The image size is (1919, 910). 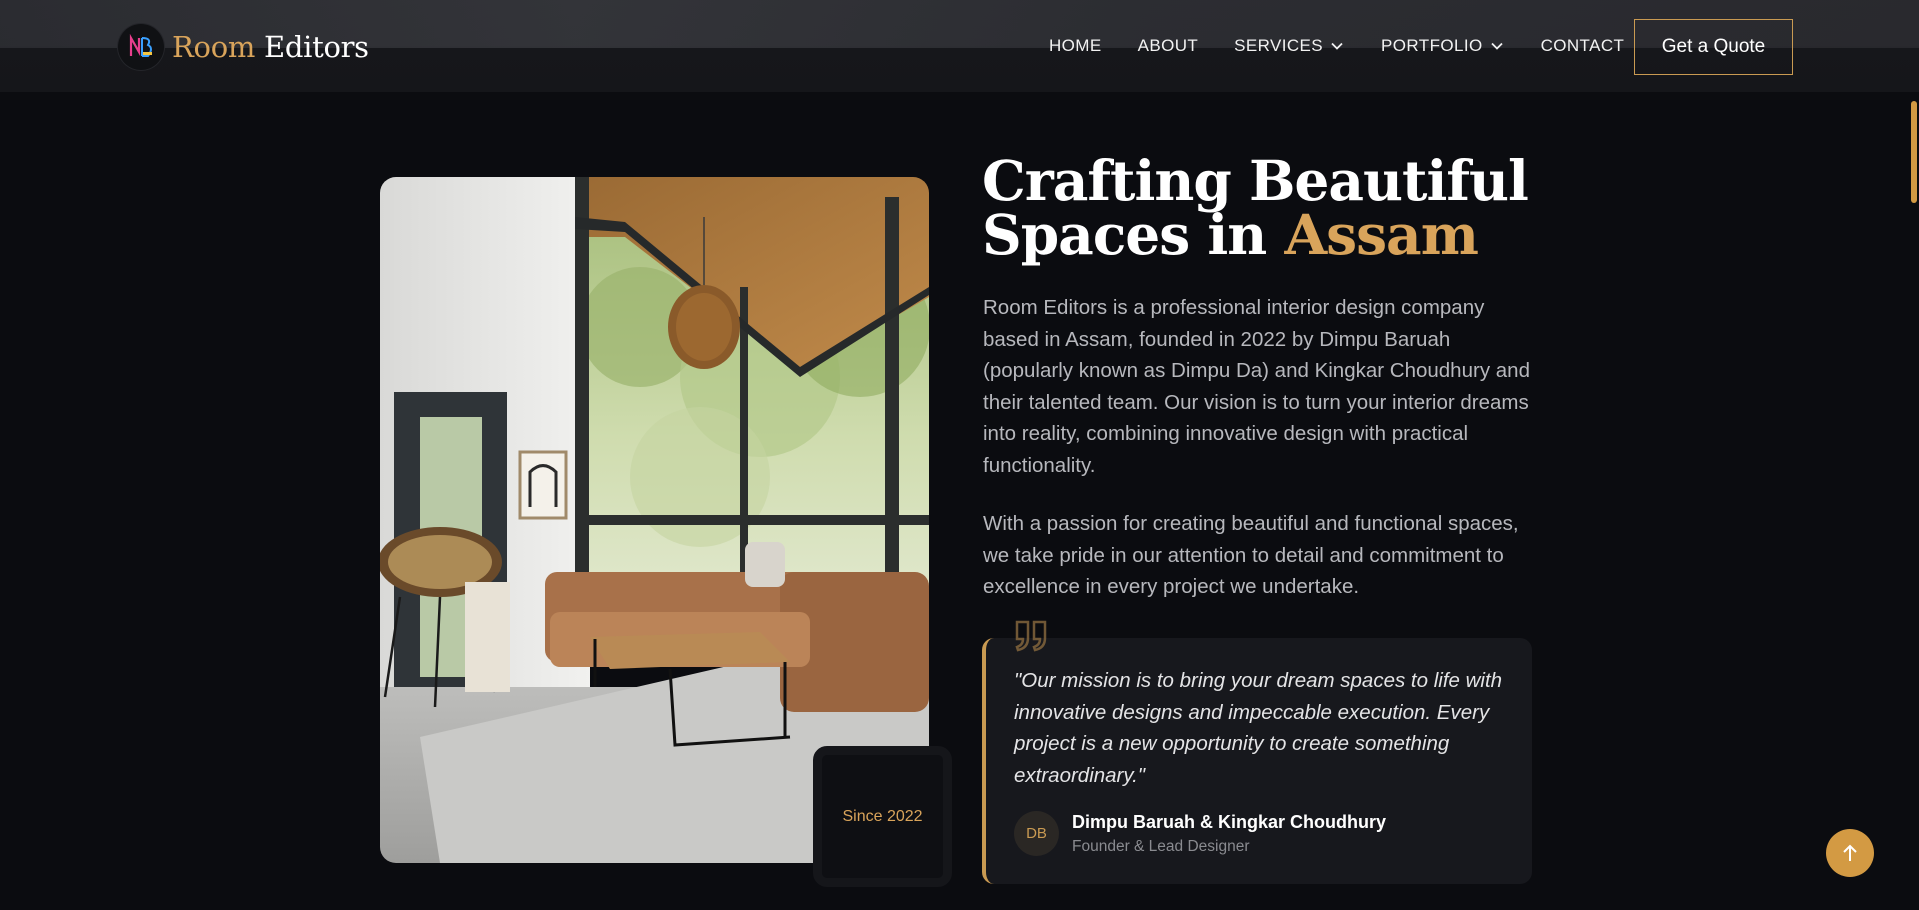 What do you see at coordinates (316, 47) in the screenshot?
I see `brand-name-part2: Editors` at bounding box center [316, 47].